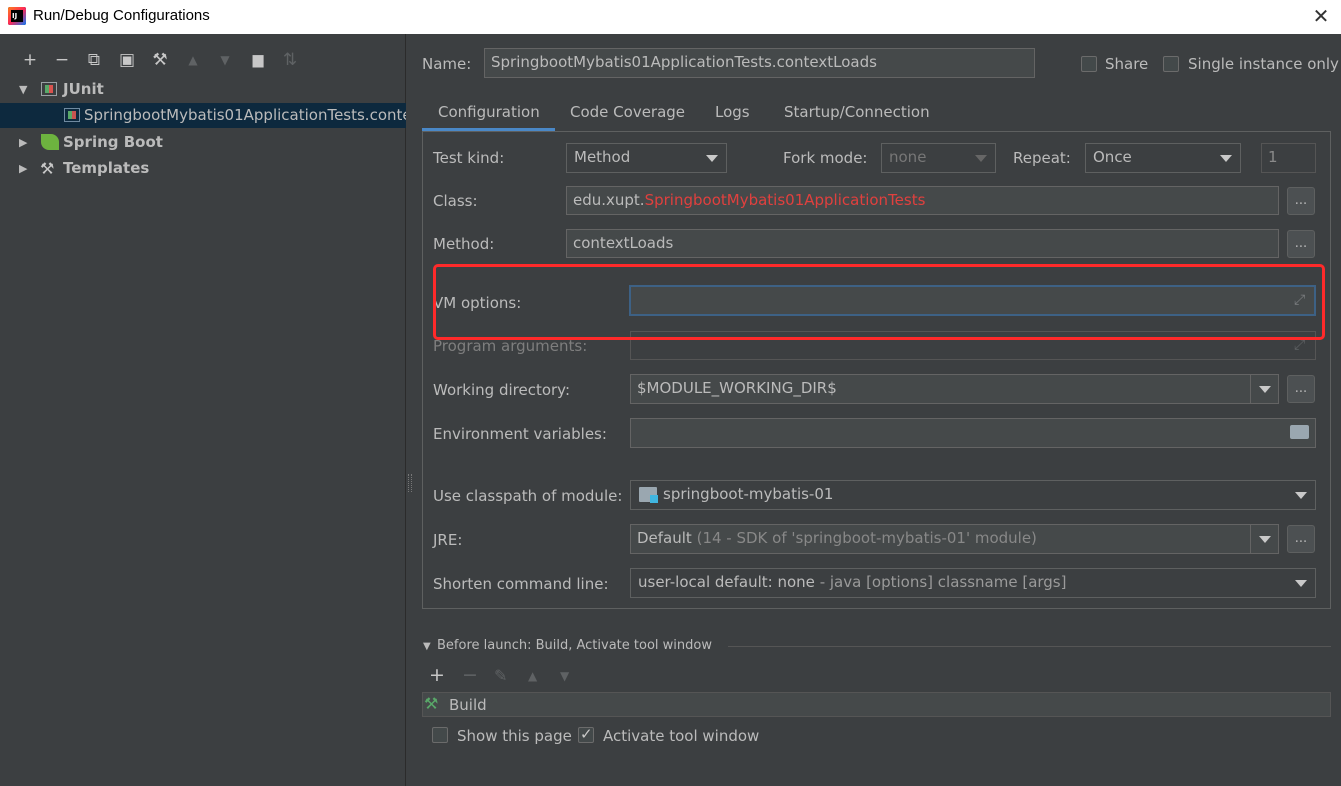  What do you see at coordinates (1029, 646) in the screenshot?
I see `separator` at bounding box center [1029, 646].